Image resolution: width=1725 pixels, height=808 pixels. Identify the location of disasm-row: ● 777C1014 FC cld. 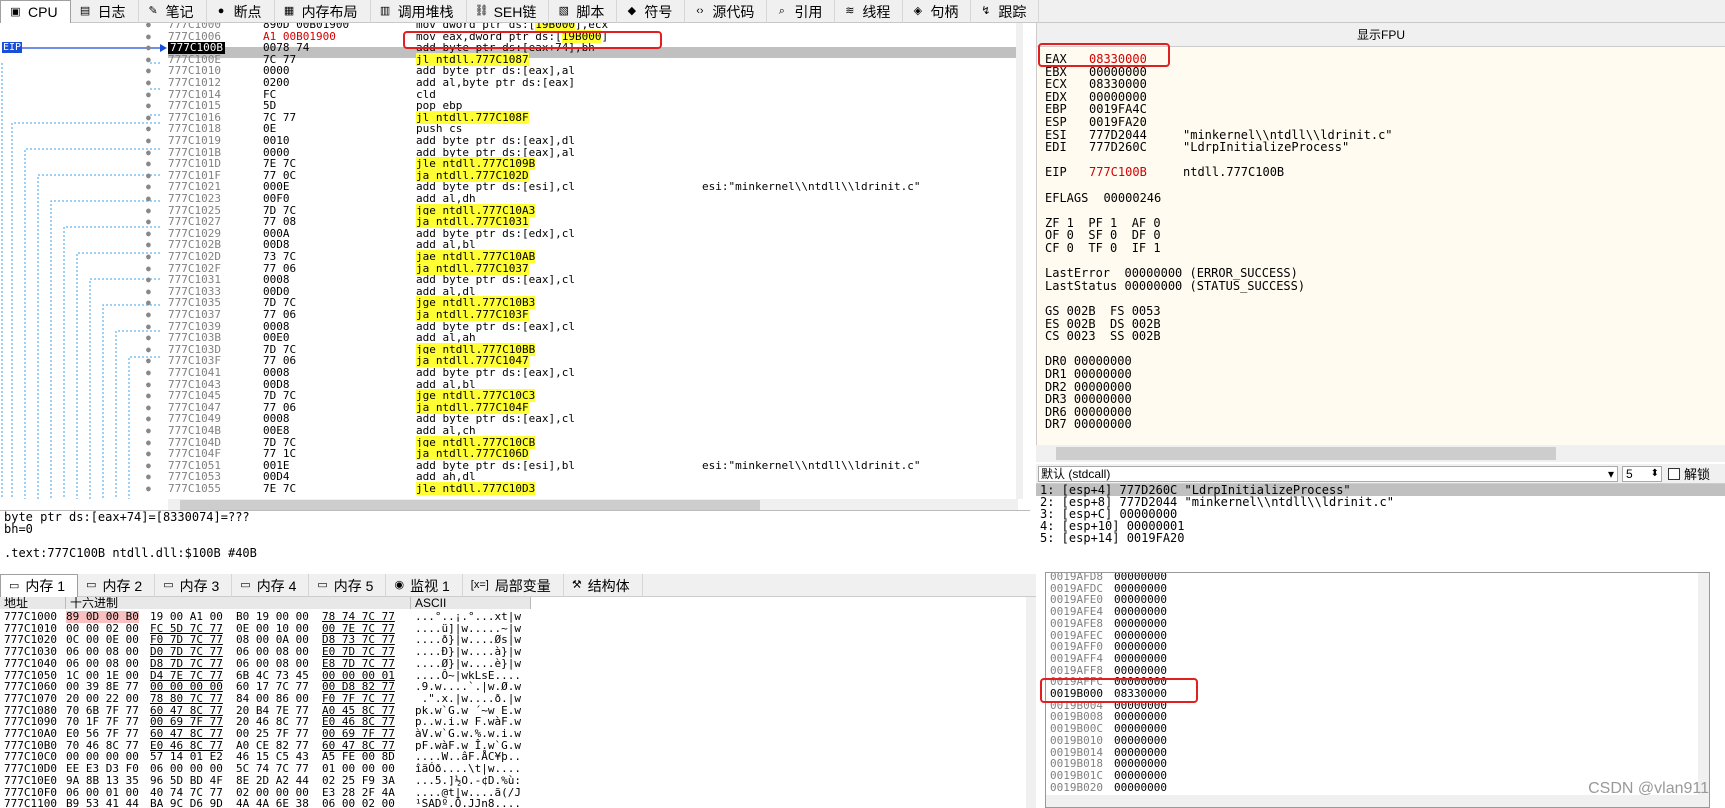
(511, 94).